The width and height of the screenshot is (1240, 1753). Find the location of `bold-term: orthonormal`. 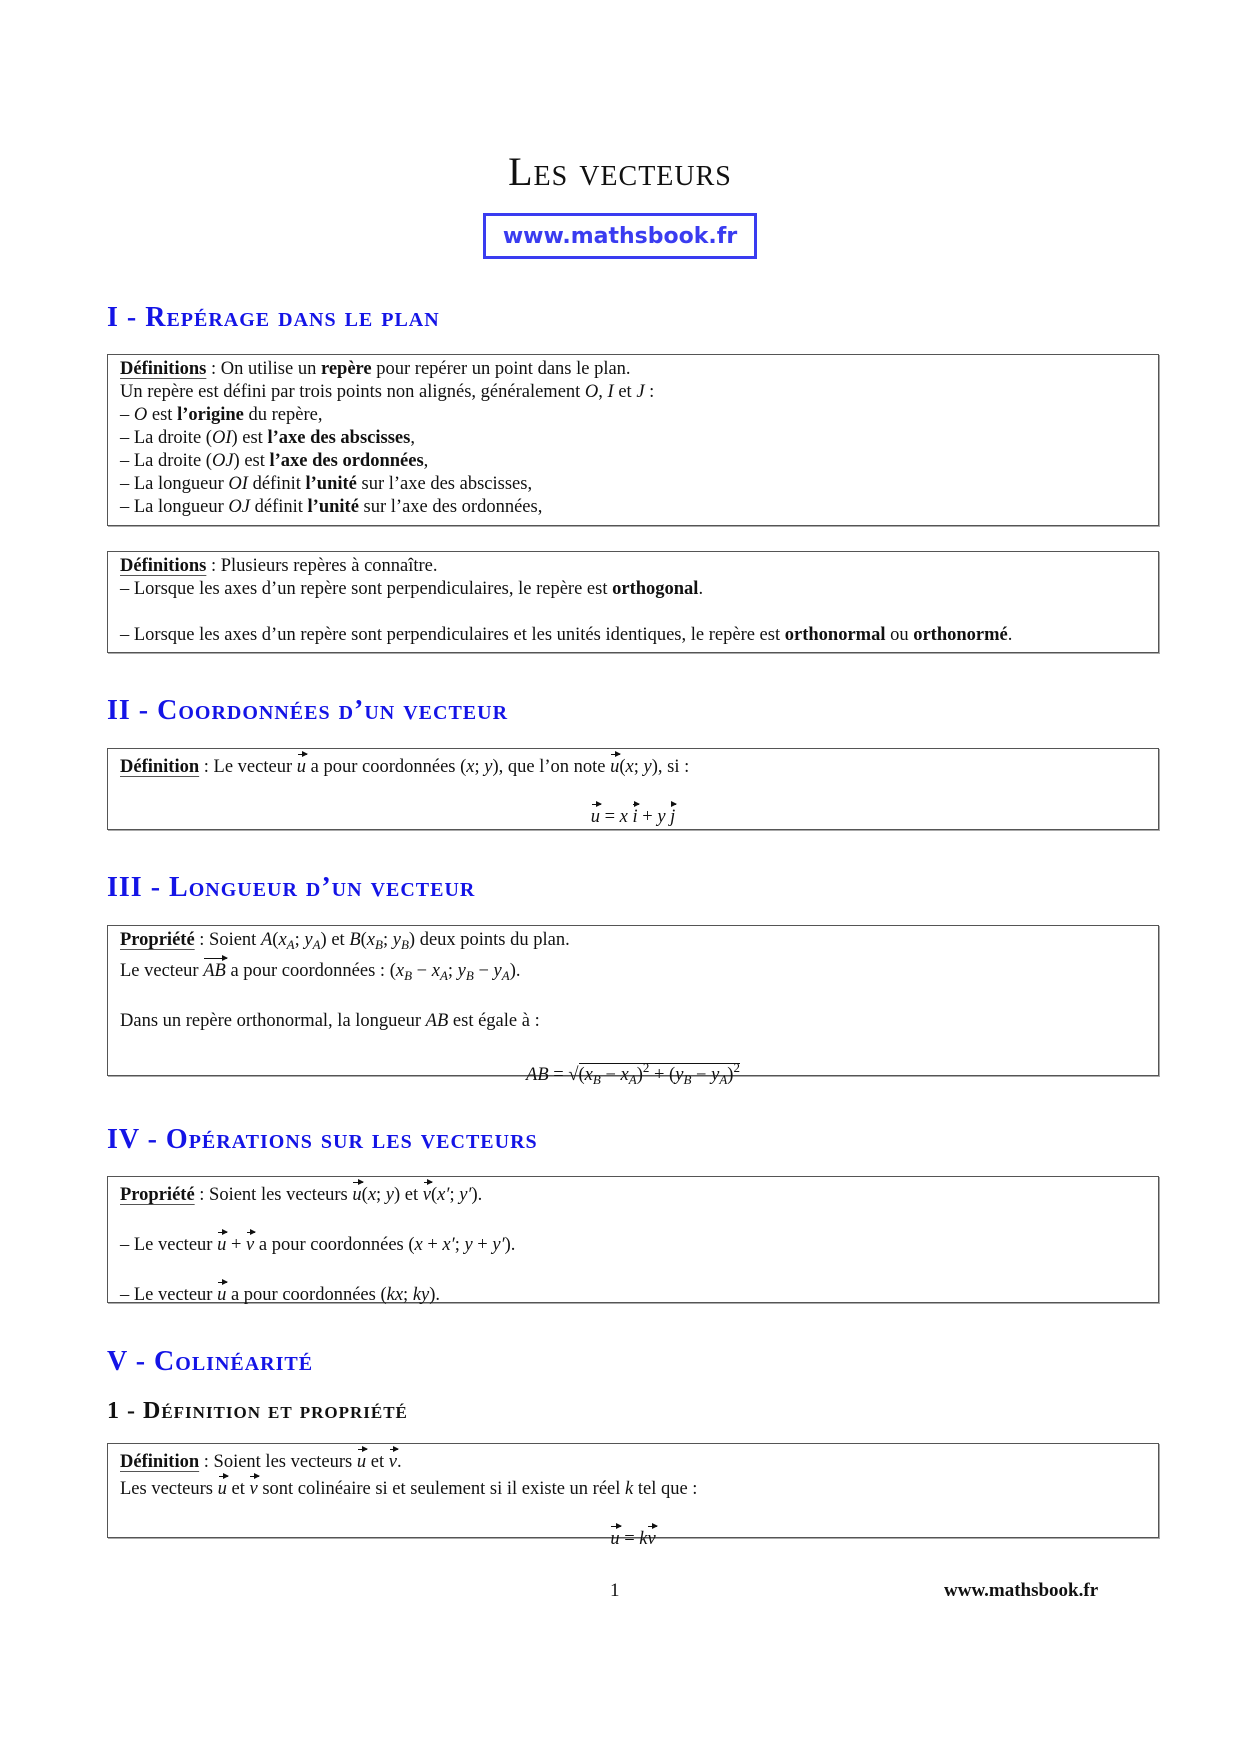

bold-term: orthonormal is located at coordinates (835, 635).